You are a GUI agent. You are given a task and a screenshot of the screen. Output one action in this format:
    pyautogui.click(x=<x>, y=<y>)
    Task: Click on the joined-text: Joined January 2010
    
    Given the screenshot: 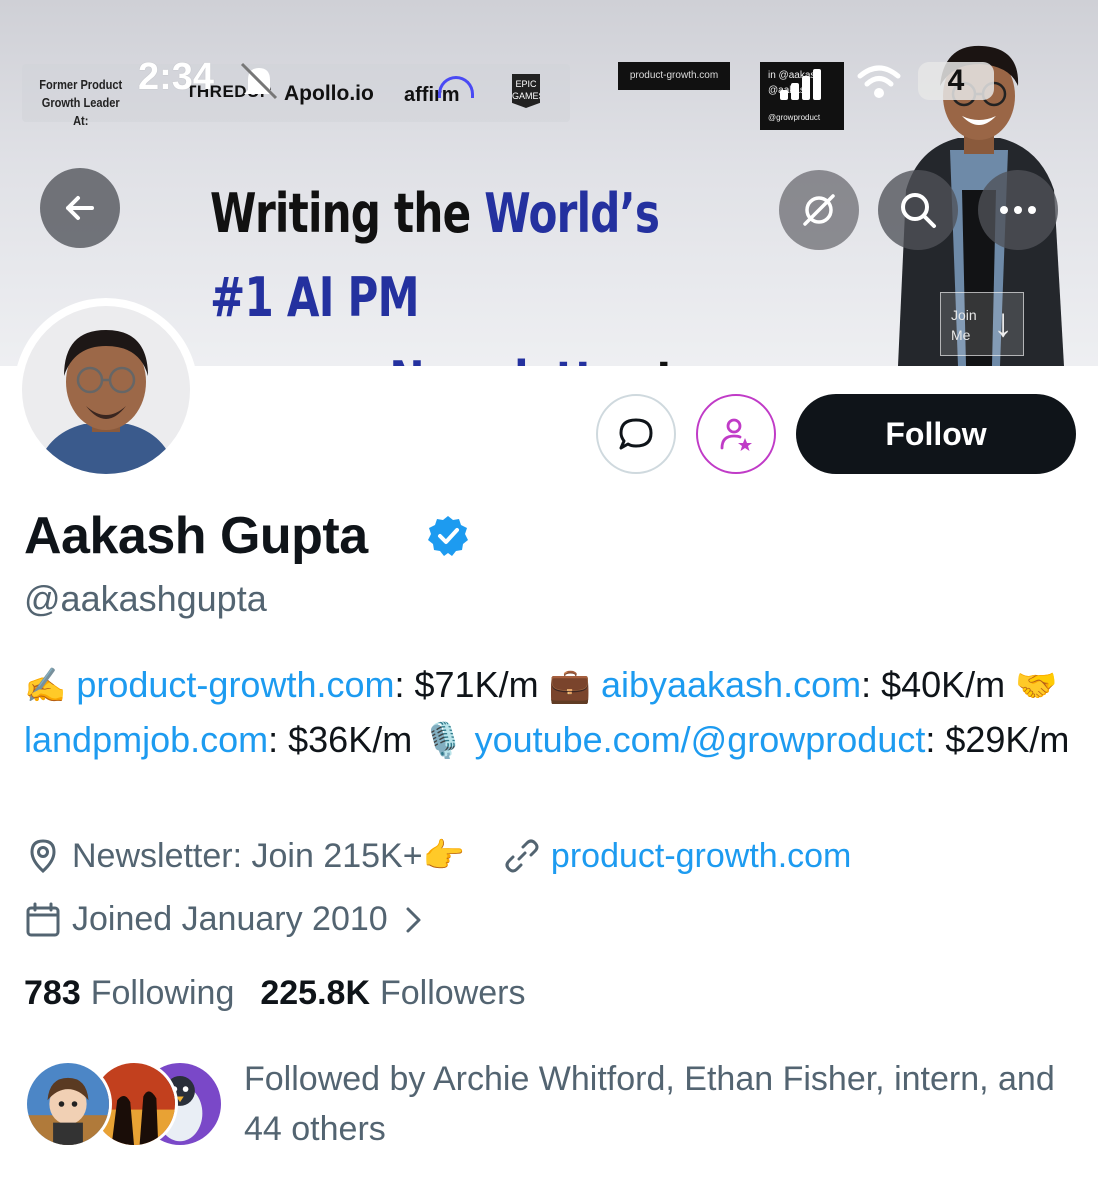 What is the action you would take?
    pyautogui.click(x=230, y=919)
    